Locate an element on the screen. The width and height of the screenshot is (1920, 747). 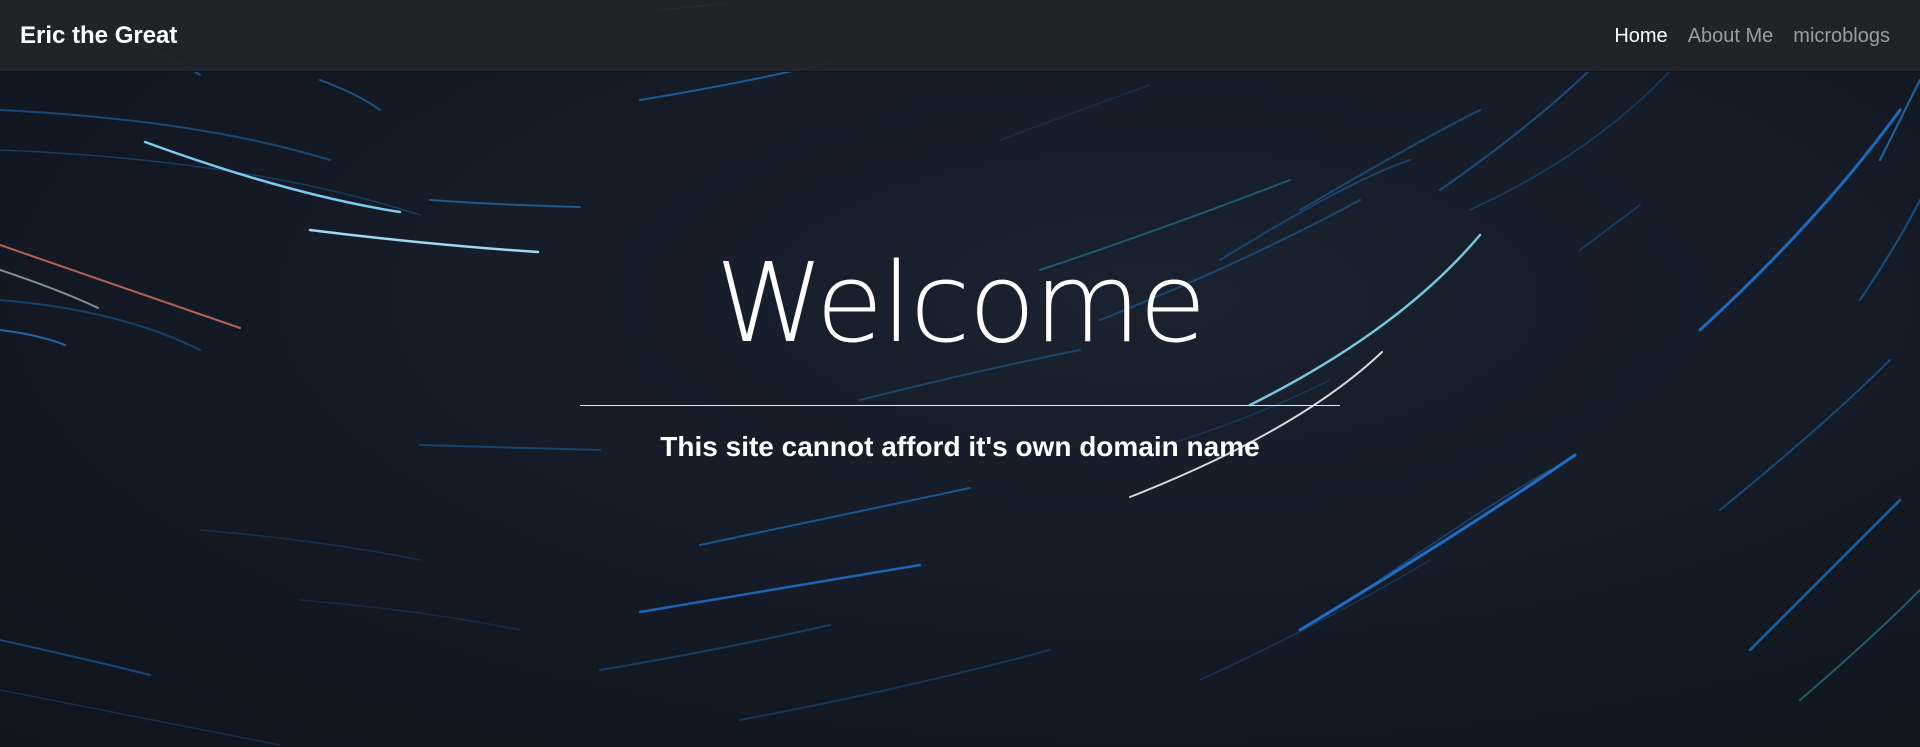
top-navbar: Eric the Great Home About Me microblogs is located at coordinates (960, 36).